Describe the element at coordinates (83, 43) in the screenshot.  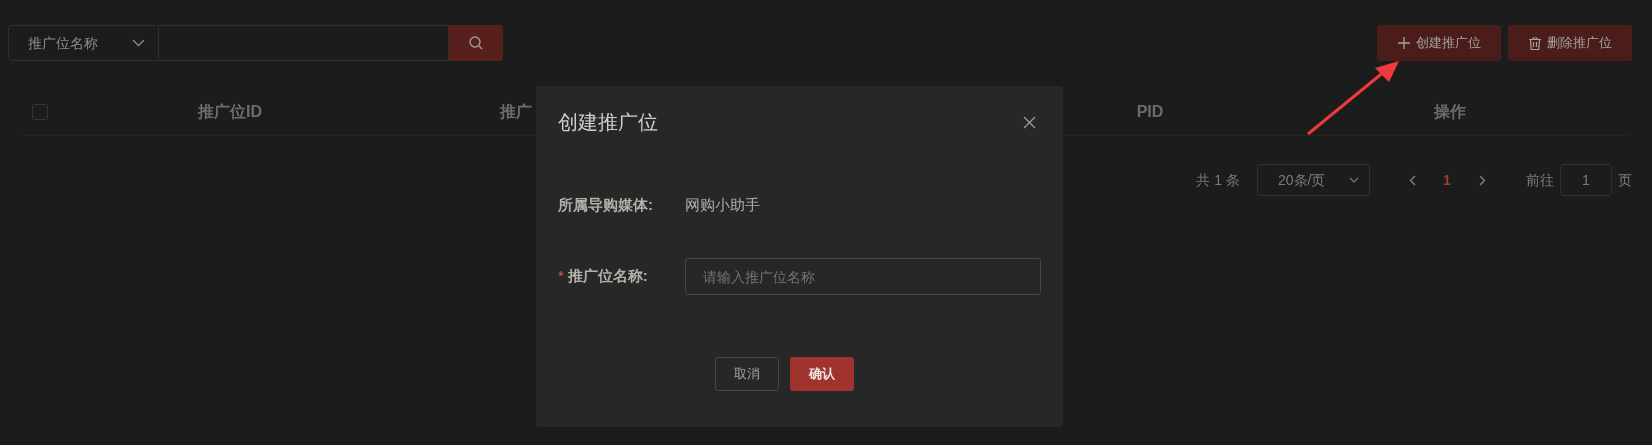
I see `field-select: 推广位名称` at that location.